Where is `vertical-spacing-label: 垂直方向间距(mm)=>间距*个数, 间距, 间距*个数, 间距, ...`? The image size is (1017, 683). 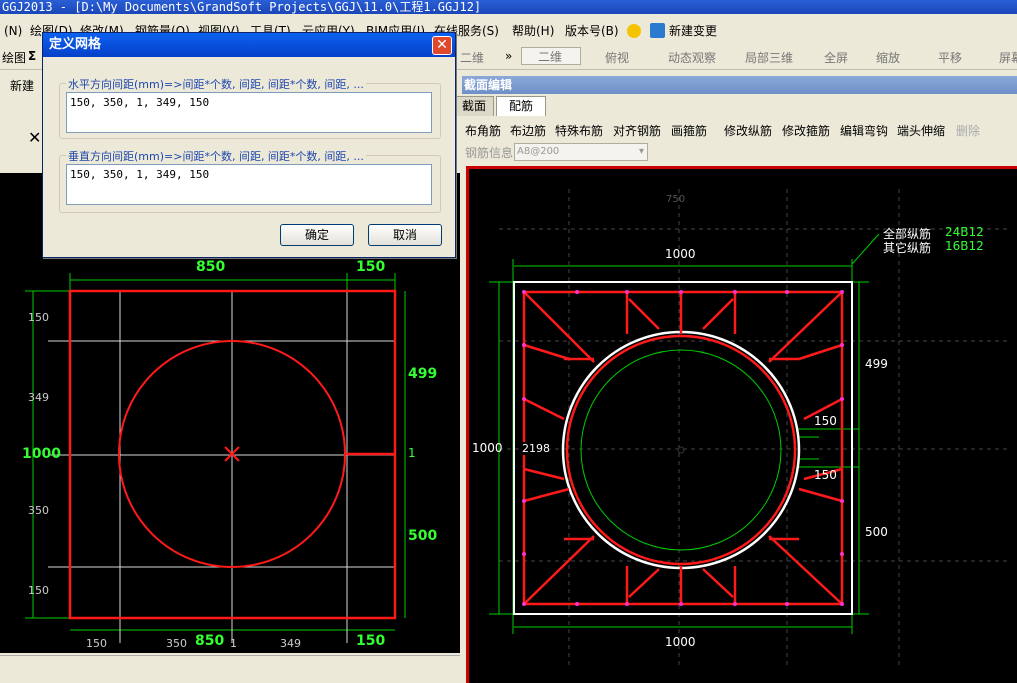 vertical-spacing-label: 垂直方向间距(mm)=>间距*个数, 间距, 间距*个数, 间距, ... is located at coordinates (216, 156).